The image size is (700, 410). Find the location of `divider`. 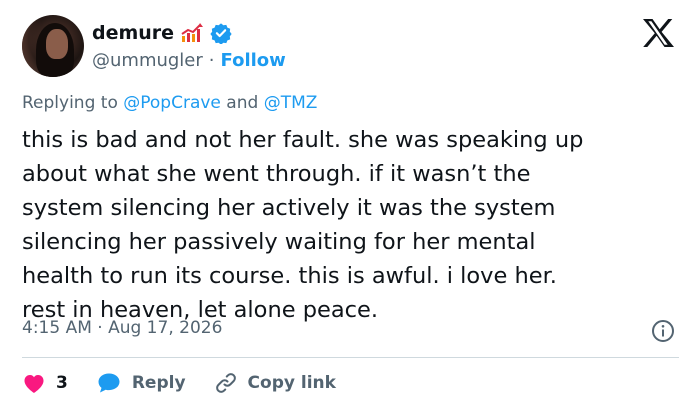

divider is located at coordinates (350, 357).